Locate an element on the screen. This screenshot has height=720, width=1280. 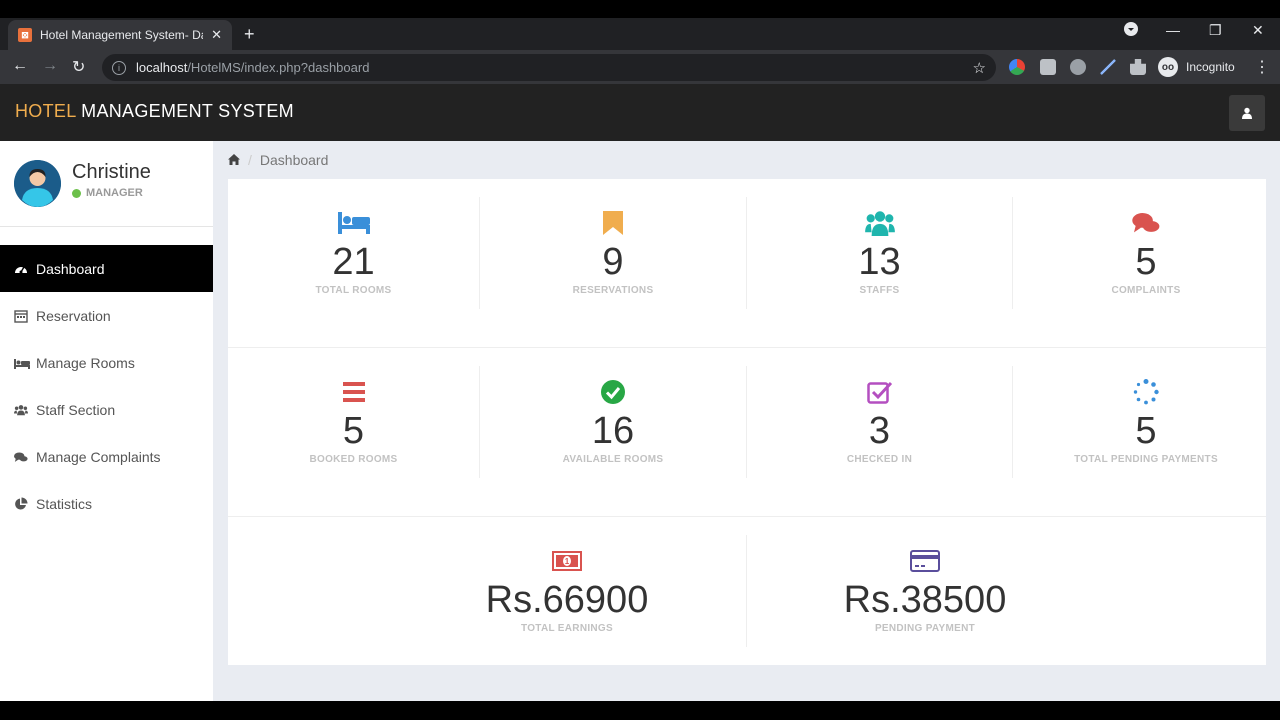
extensions-puzzle-icon is located at coordinates (1138, 67).